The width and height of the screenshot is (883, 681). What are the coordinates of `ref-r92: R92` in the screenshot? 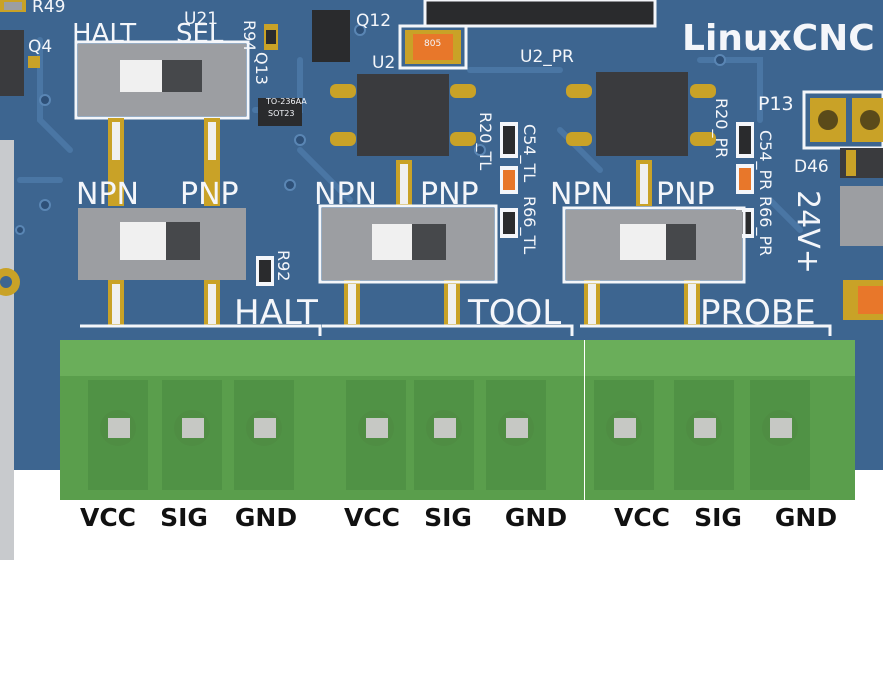 It's located at (283, 265).